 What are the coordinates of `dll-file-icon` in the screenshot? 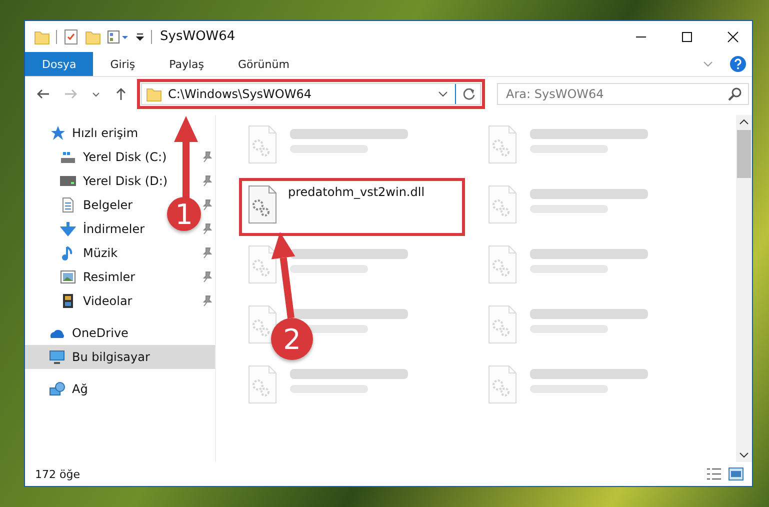 It's located at (262, 205).